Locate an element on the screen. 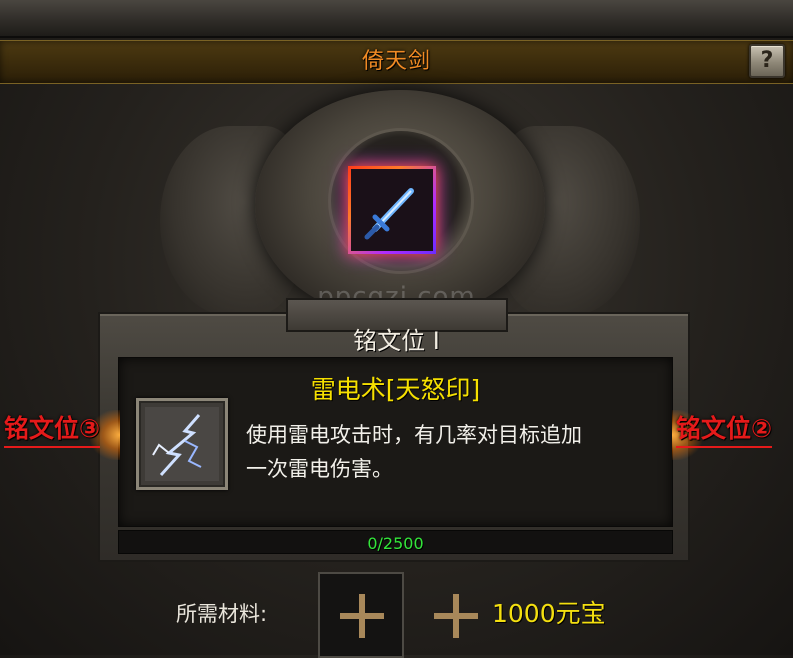 The height and width of the screenshot is (658, 793). inscription-slot-3-link: 铭文位③ is located at coordinates (52, 430).